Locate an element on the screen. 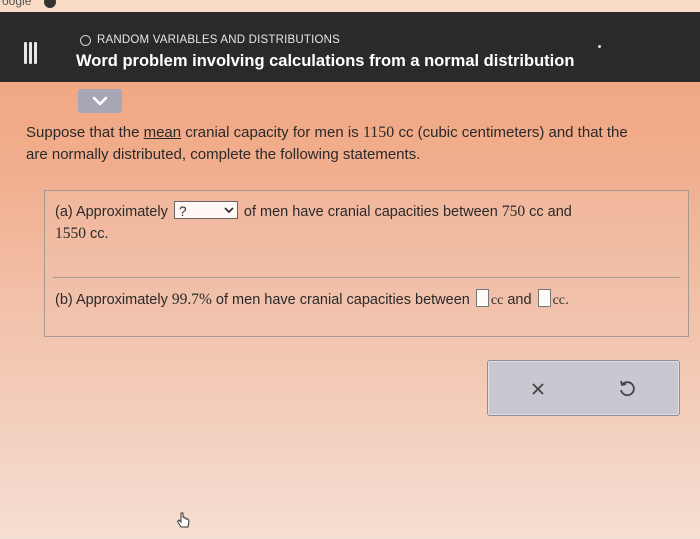 The height and width of the screenshot is (539, 700). header-dot-icon is located at coordinates (599, 46).